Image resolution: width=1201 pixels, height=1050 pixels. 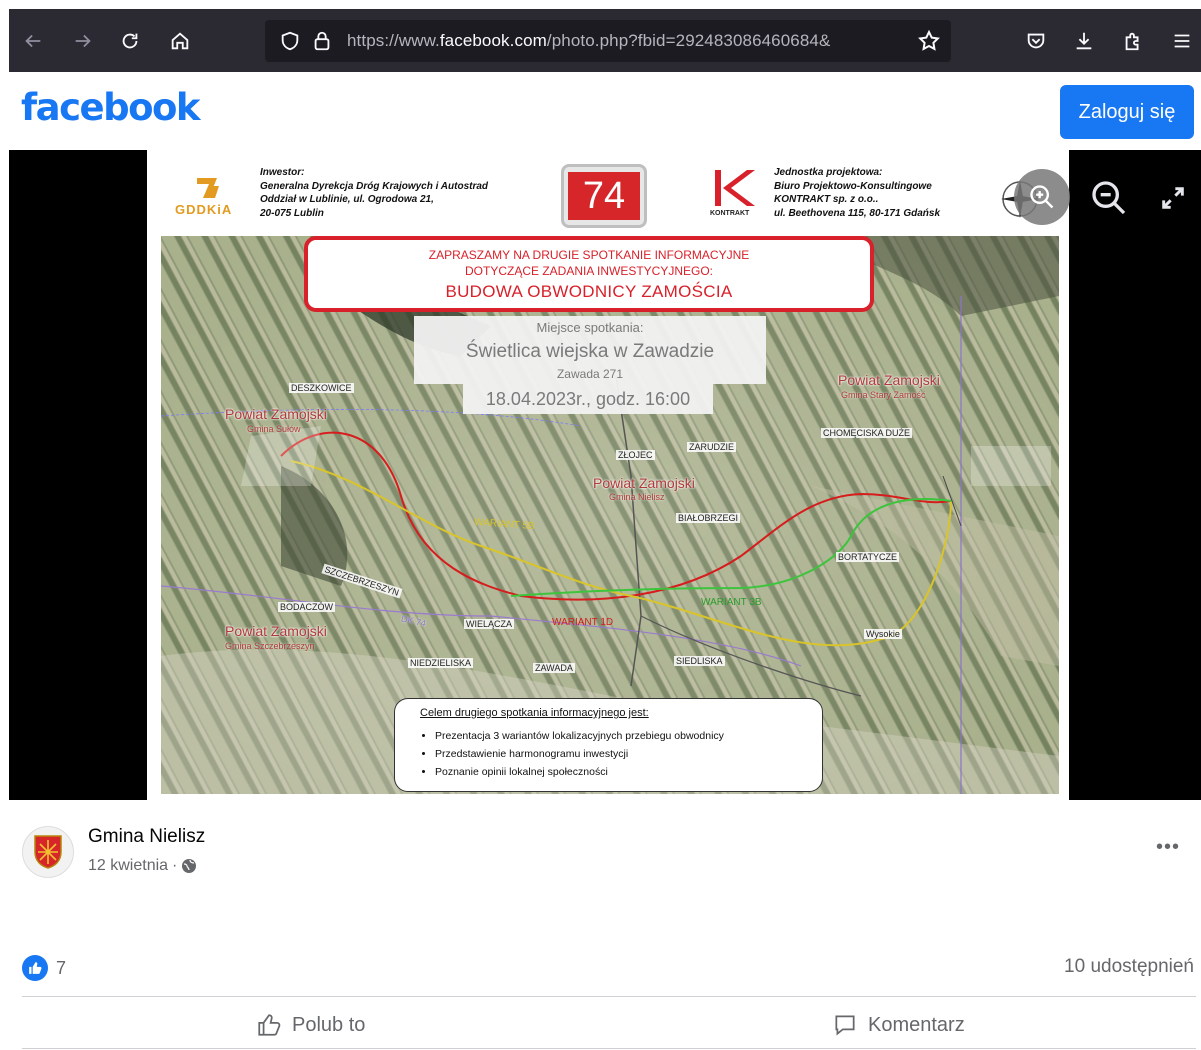 I want to click on coat-of-arms-icon, so click(x=48, y=852).